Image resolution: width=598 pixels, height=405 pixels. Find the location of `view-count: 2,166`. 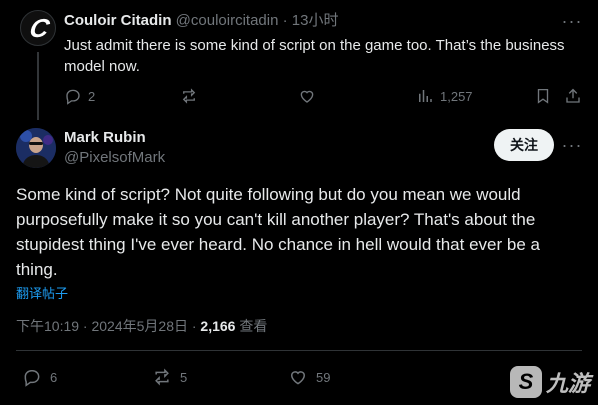

view-count: 2,166 is located at coordinates (218, 326).